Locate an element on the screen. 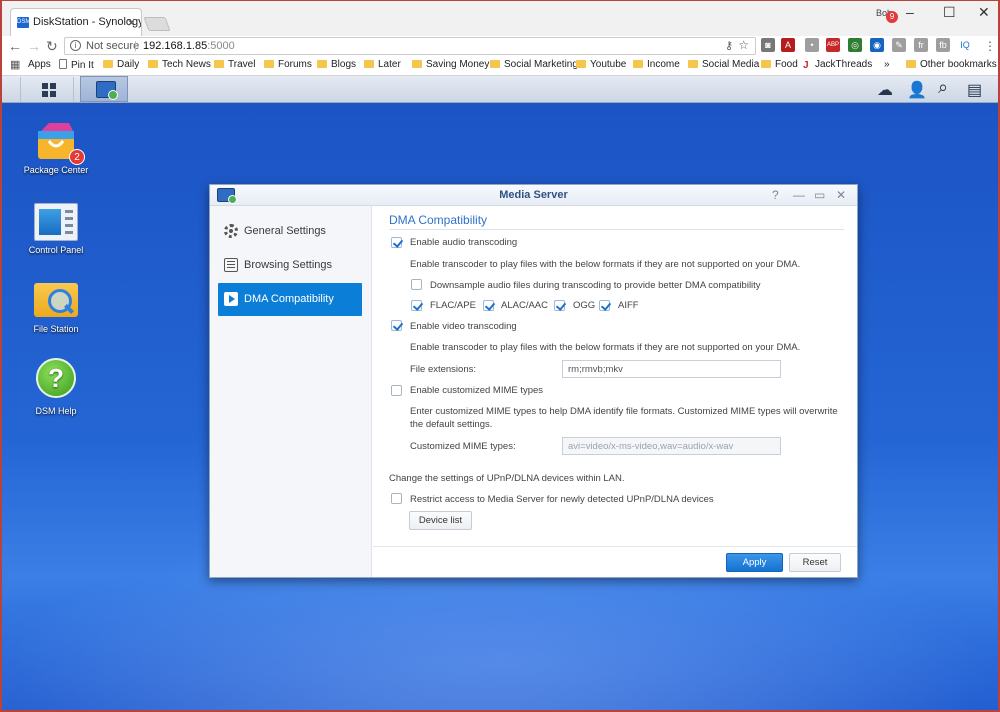 The image size is (1000, 712). mime-types-input: avi=video/x-ms-video,wav=audio/x-wav is located at coordinates (671, 446).